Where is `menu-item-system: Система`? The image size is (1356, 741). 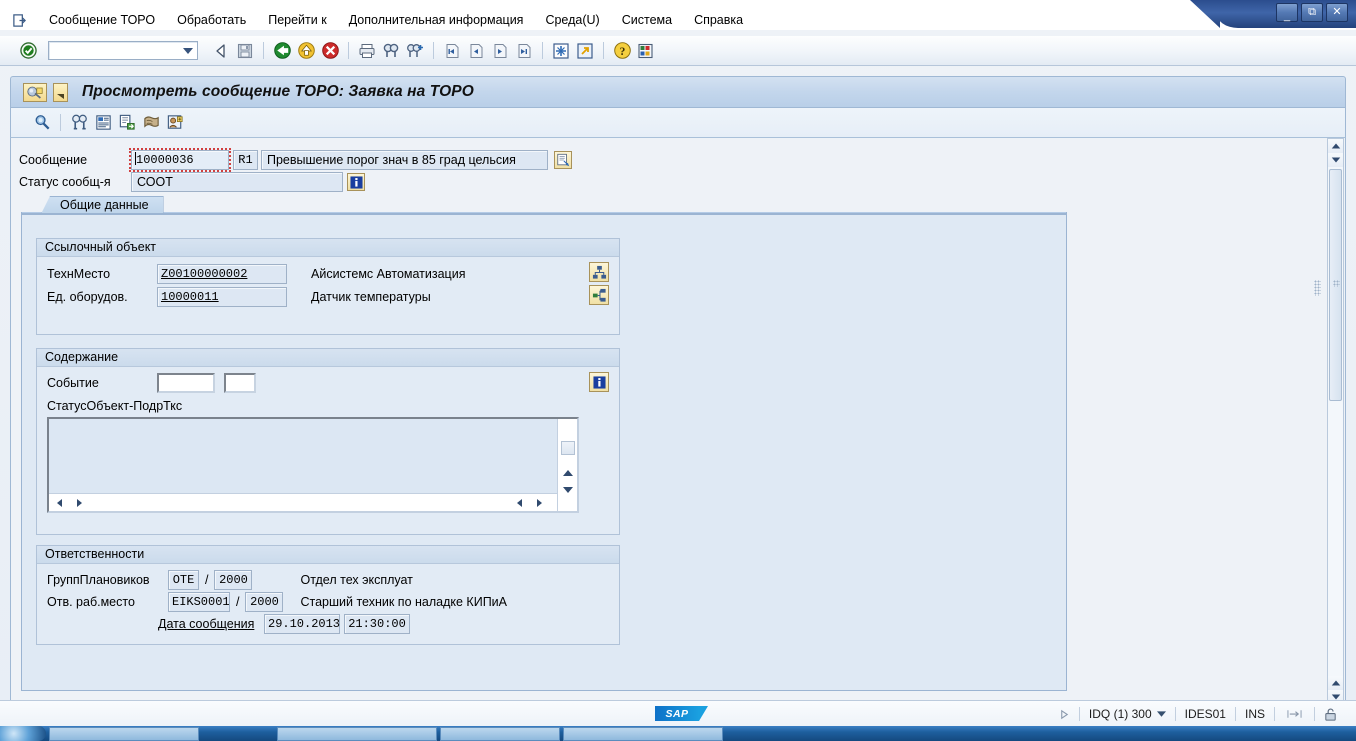 menu-item-system: Система is located at coordinates (647, 20).